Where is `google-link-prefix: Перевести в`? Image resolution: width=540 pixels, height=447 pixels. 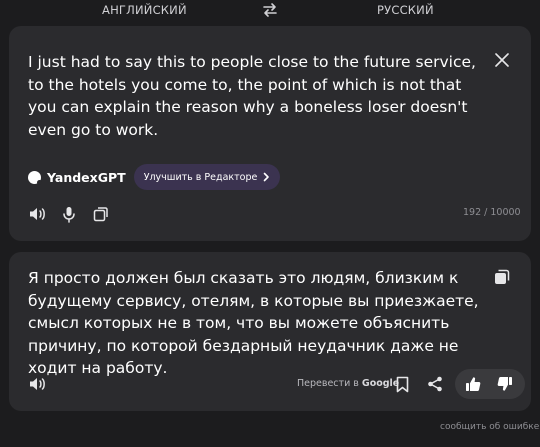
google-link-prefix: Перевести в is located at coordinates (329, 383).